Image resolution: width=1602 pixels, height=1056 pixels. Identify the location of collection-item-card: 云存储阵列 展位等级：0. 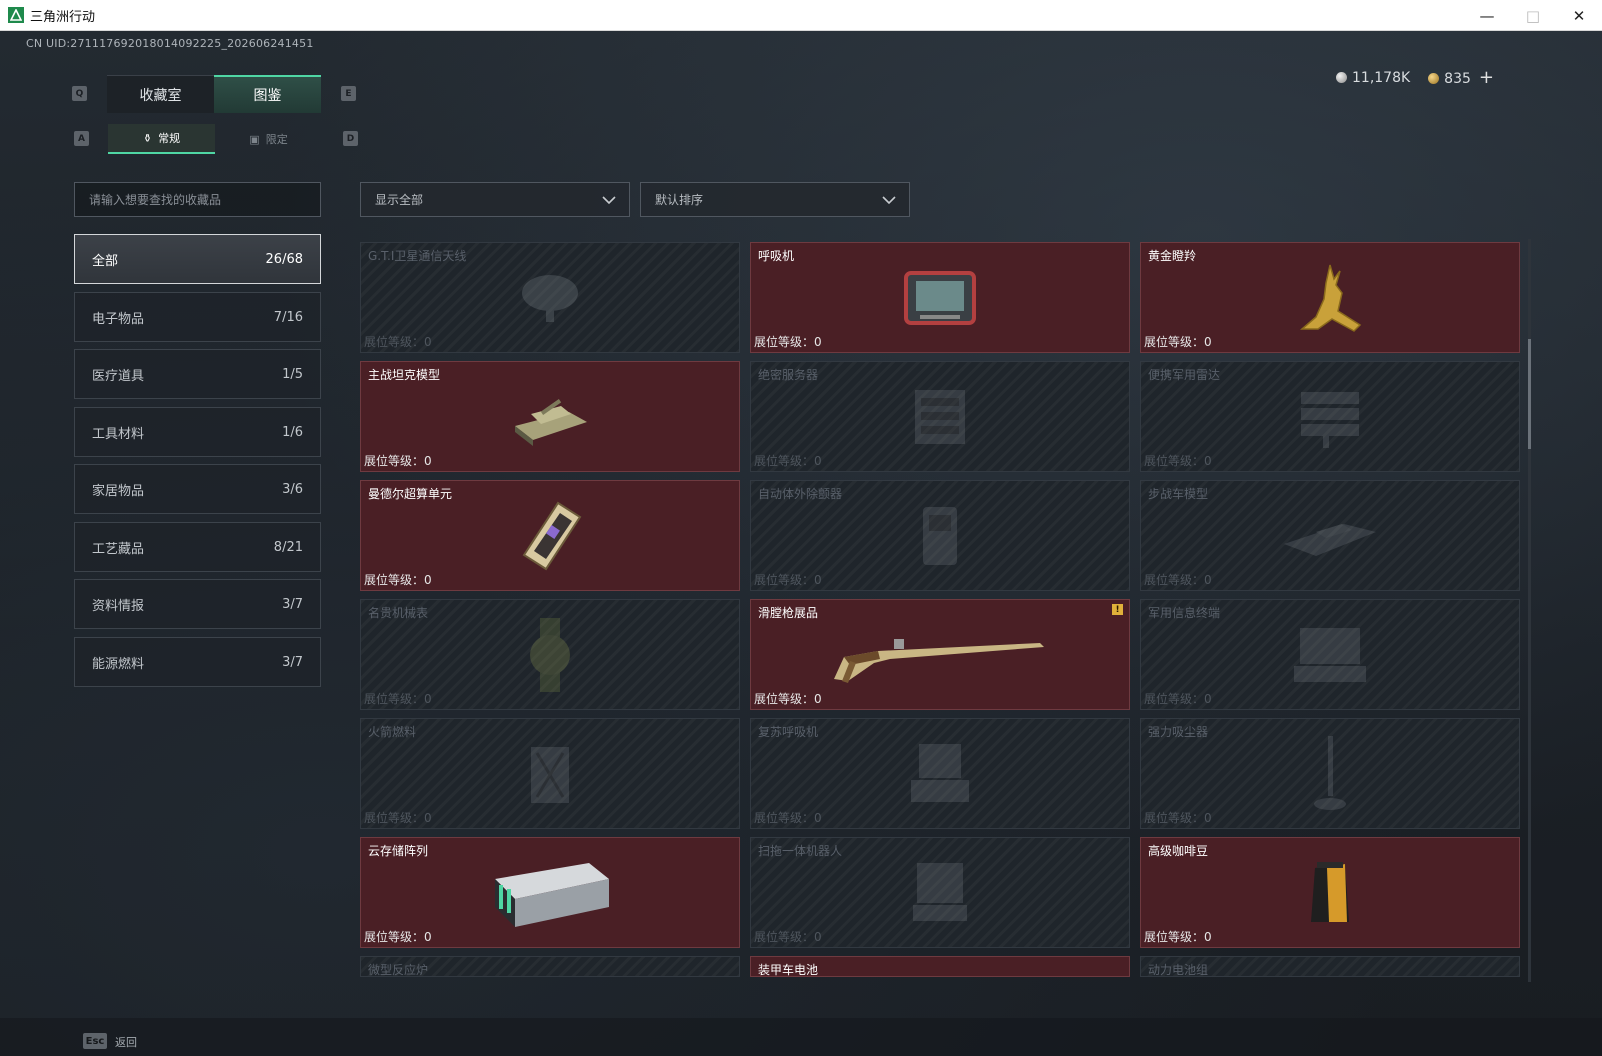
(550, 892).